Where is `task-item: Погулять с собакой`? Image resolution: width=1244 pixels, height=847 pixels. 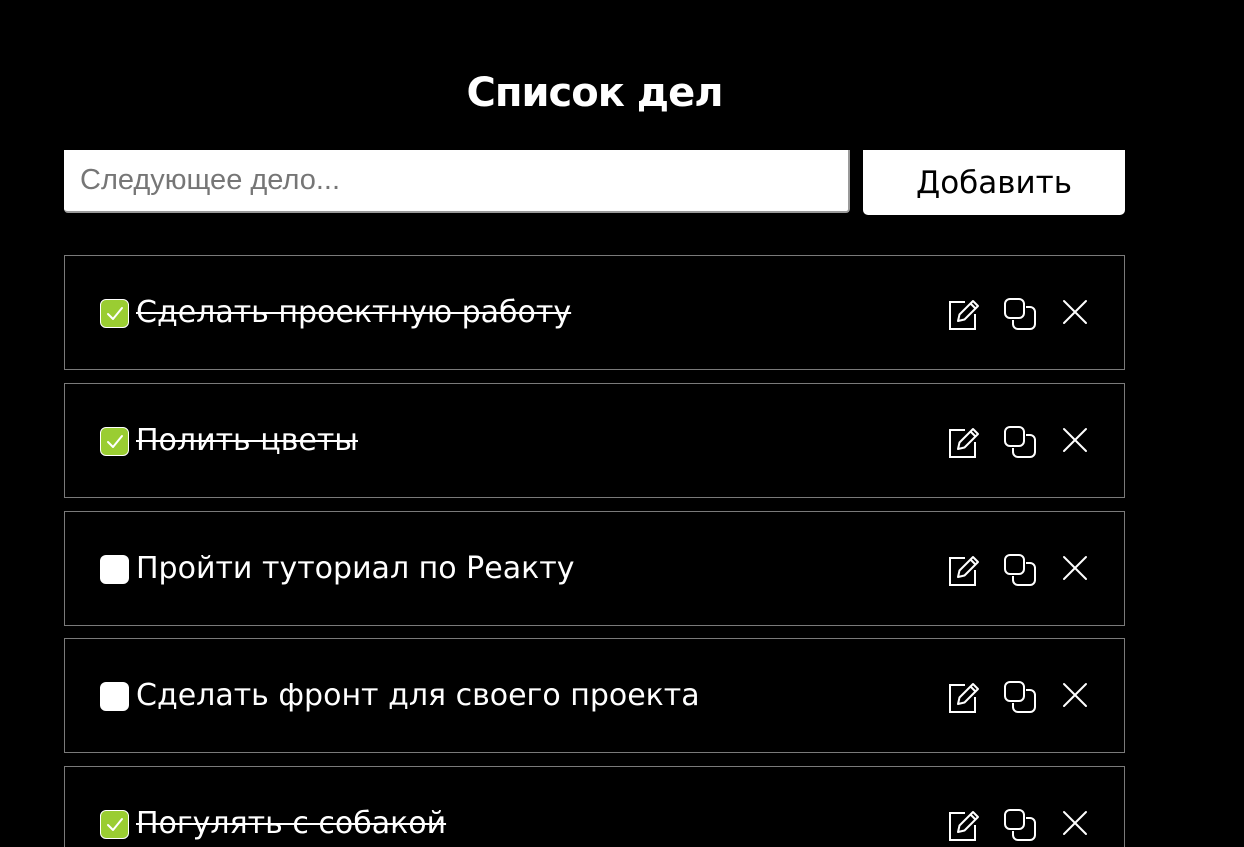
task-item: Погулять с собакой is located at coordinates (594, 806).